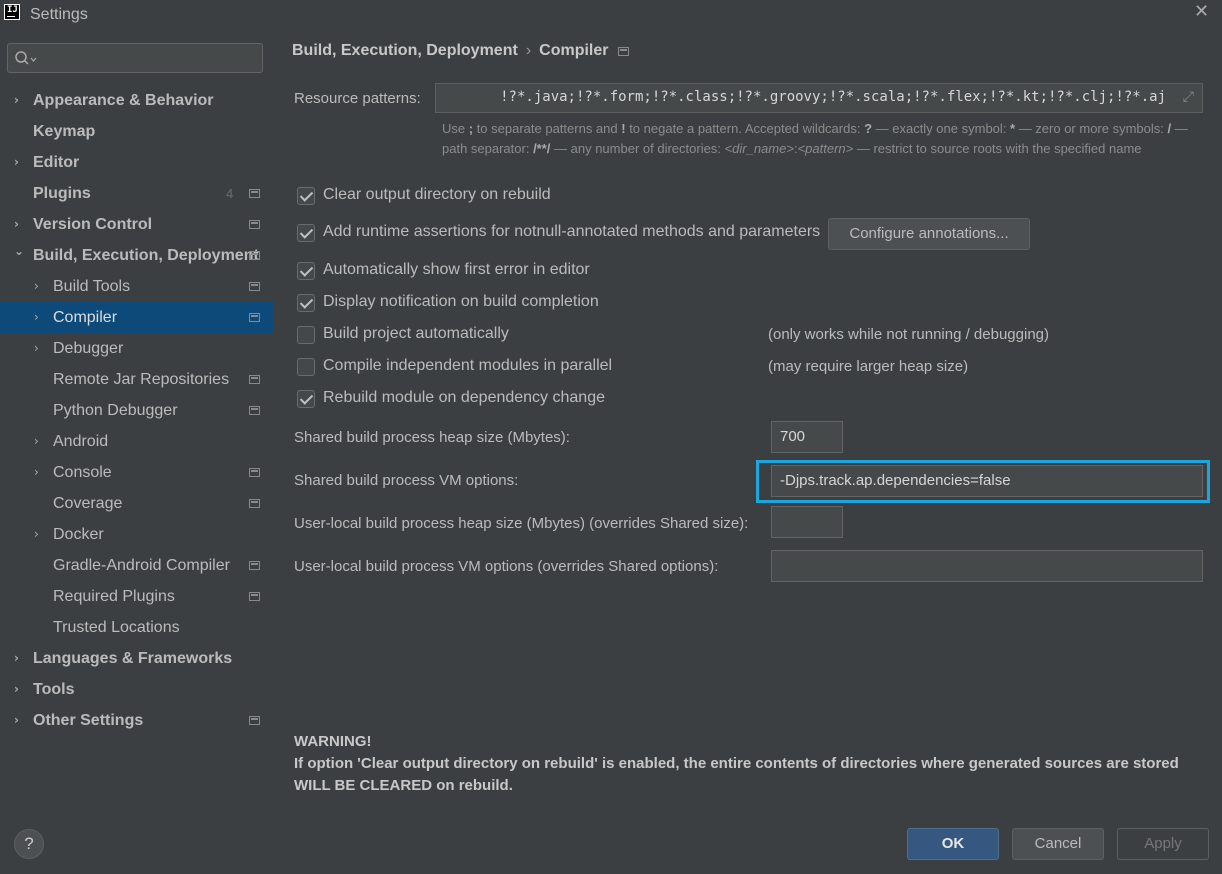 Image resolution: width=1222 pixels, height=874 pixels. I want to click on sidebar-item-label: Required Plugins, so click(114, 596).